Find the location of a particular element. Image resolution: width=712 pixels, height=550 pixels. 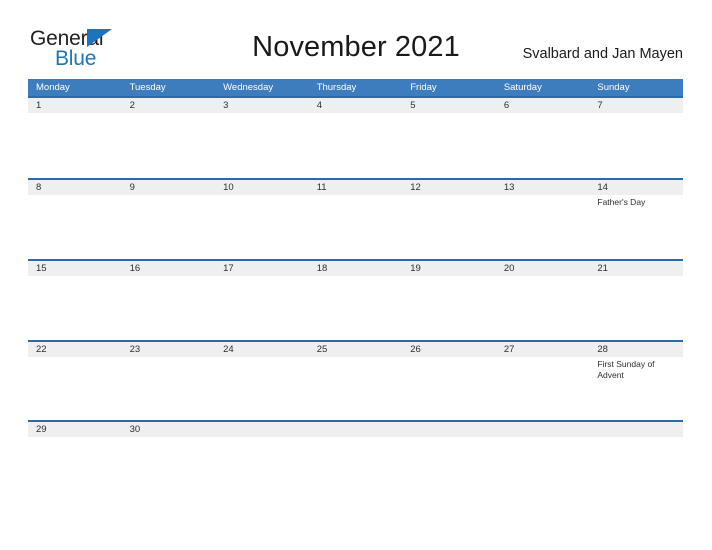

day-number: 14 is located at coordinates (636, 187).